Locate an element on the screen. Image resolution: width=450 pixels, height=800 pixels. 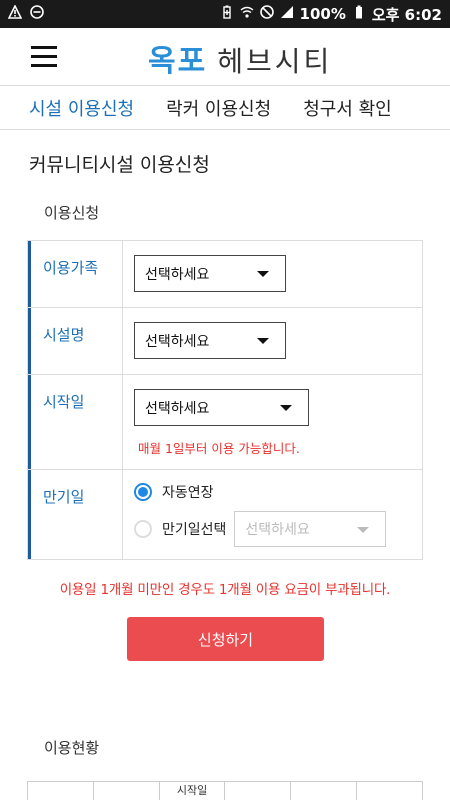
start-date-select: 선택하세요 is located at coordinates (221, 407).